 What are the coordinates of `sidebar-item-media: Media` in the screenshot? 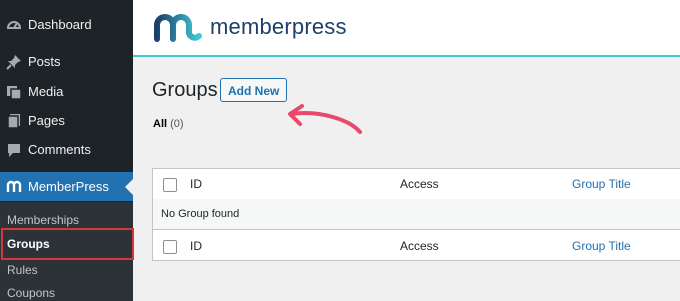 It's located at (66, 91).